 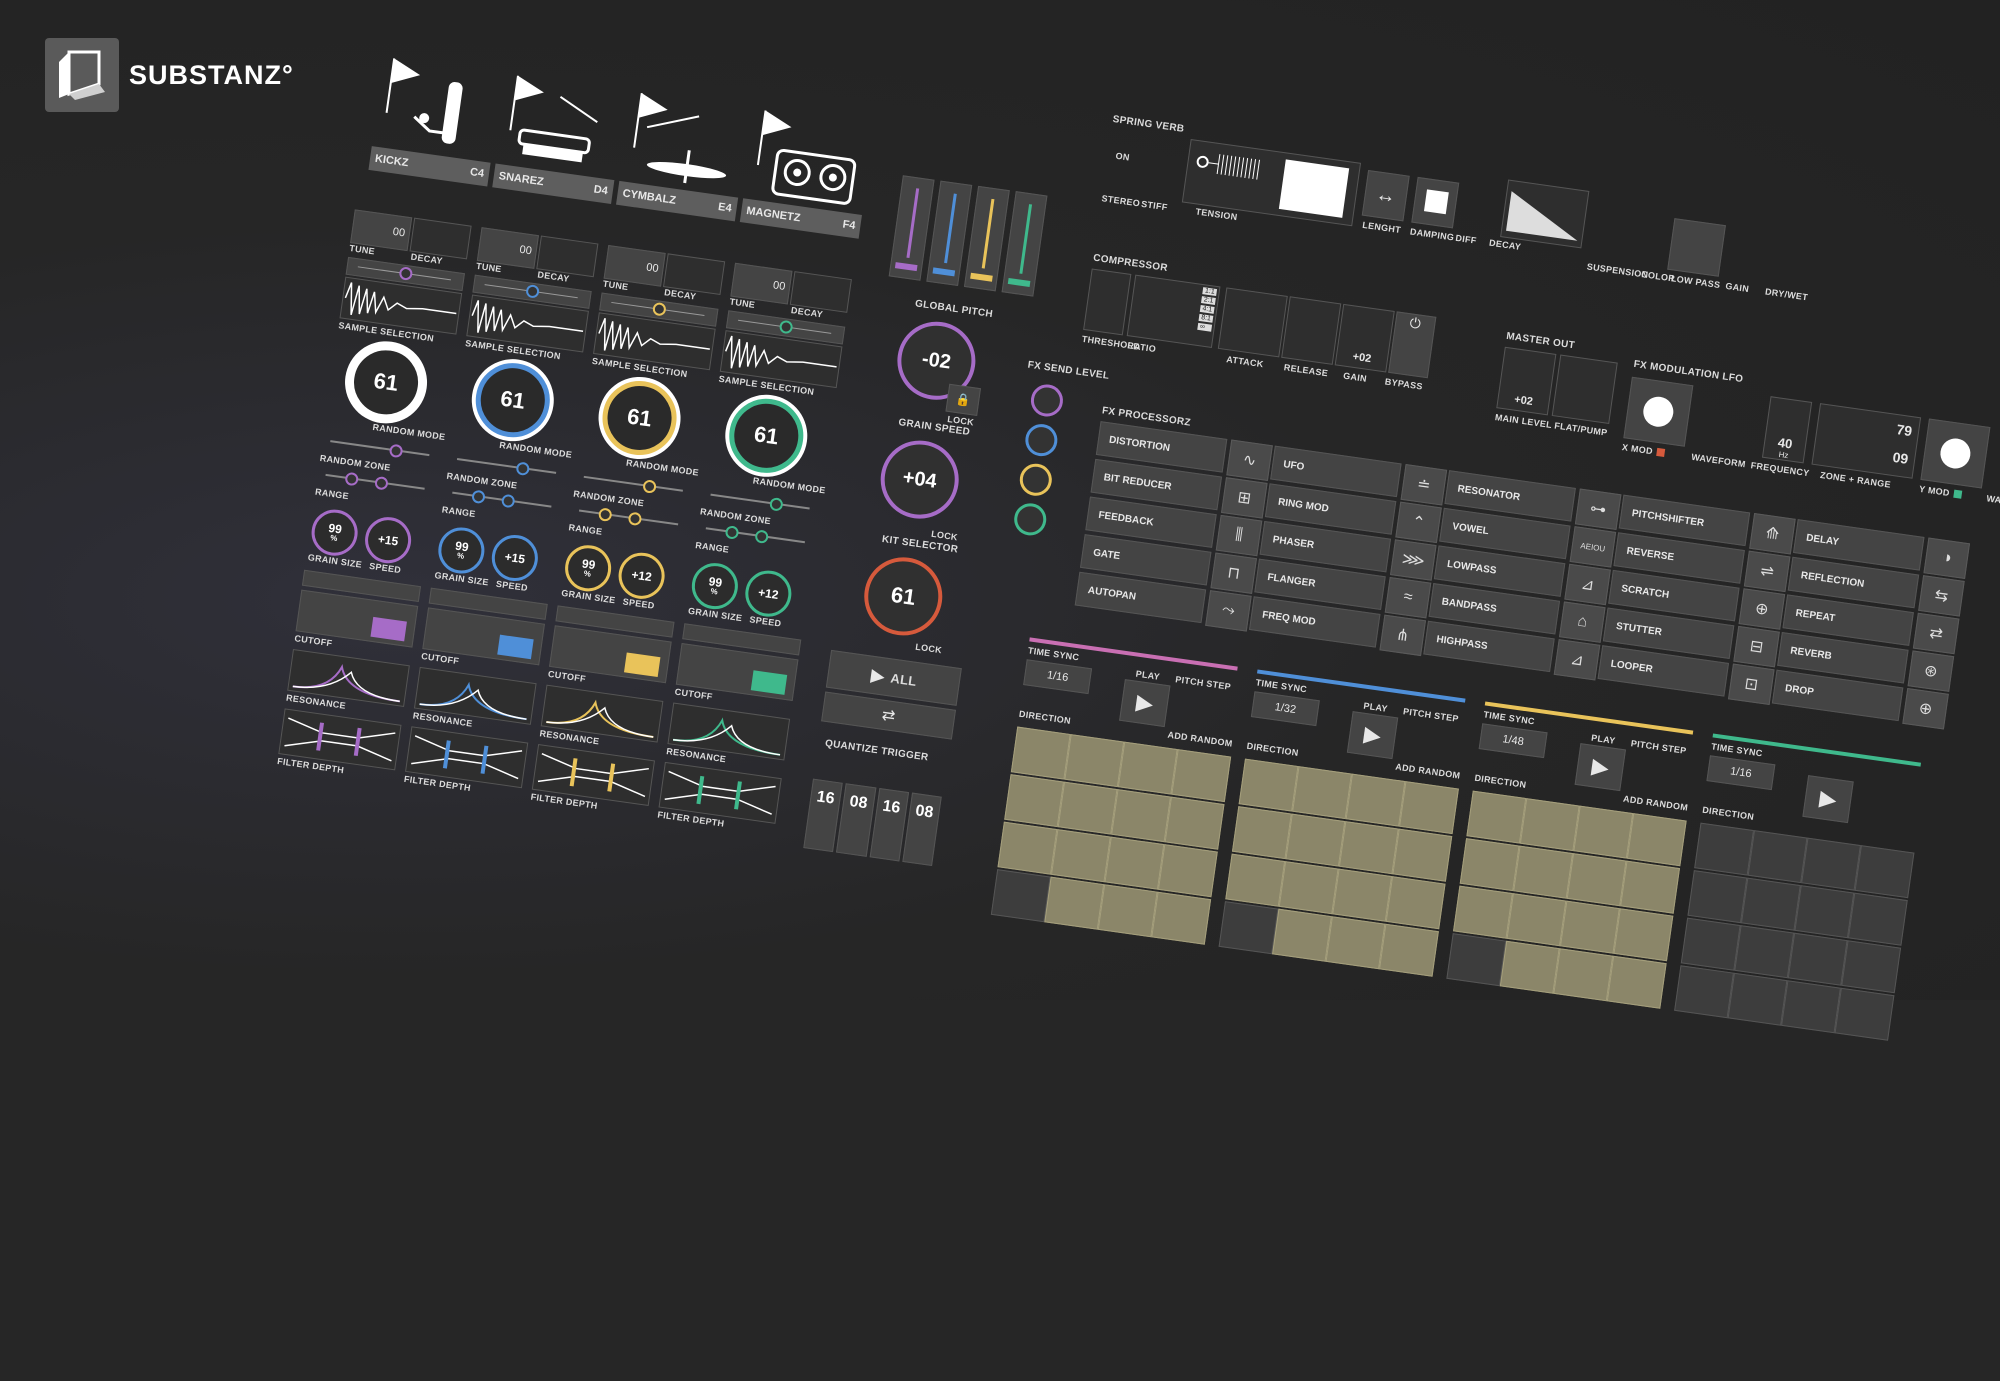 I want to click on x-mod-pad, so click(x=1658, y=411).